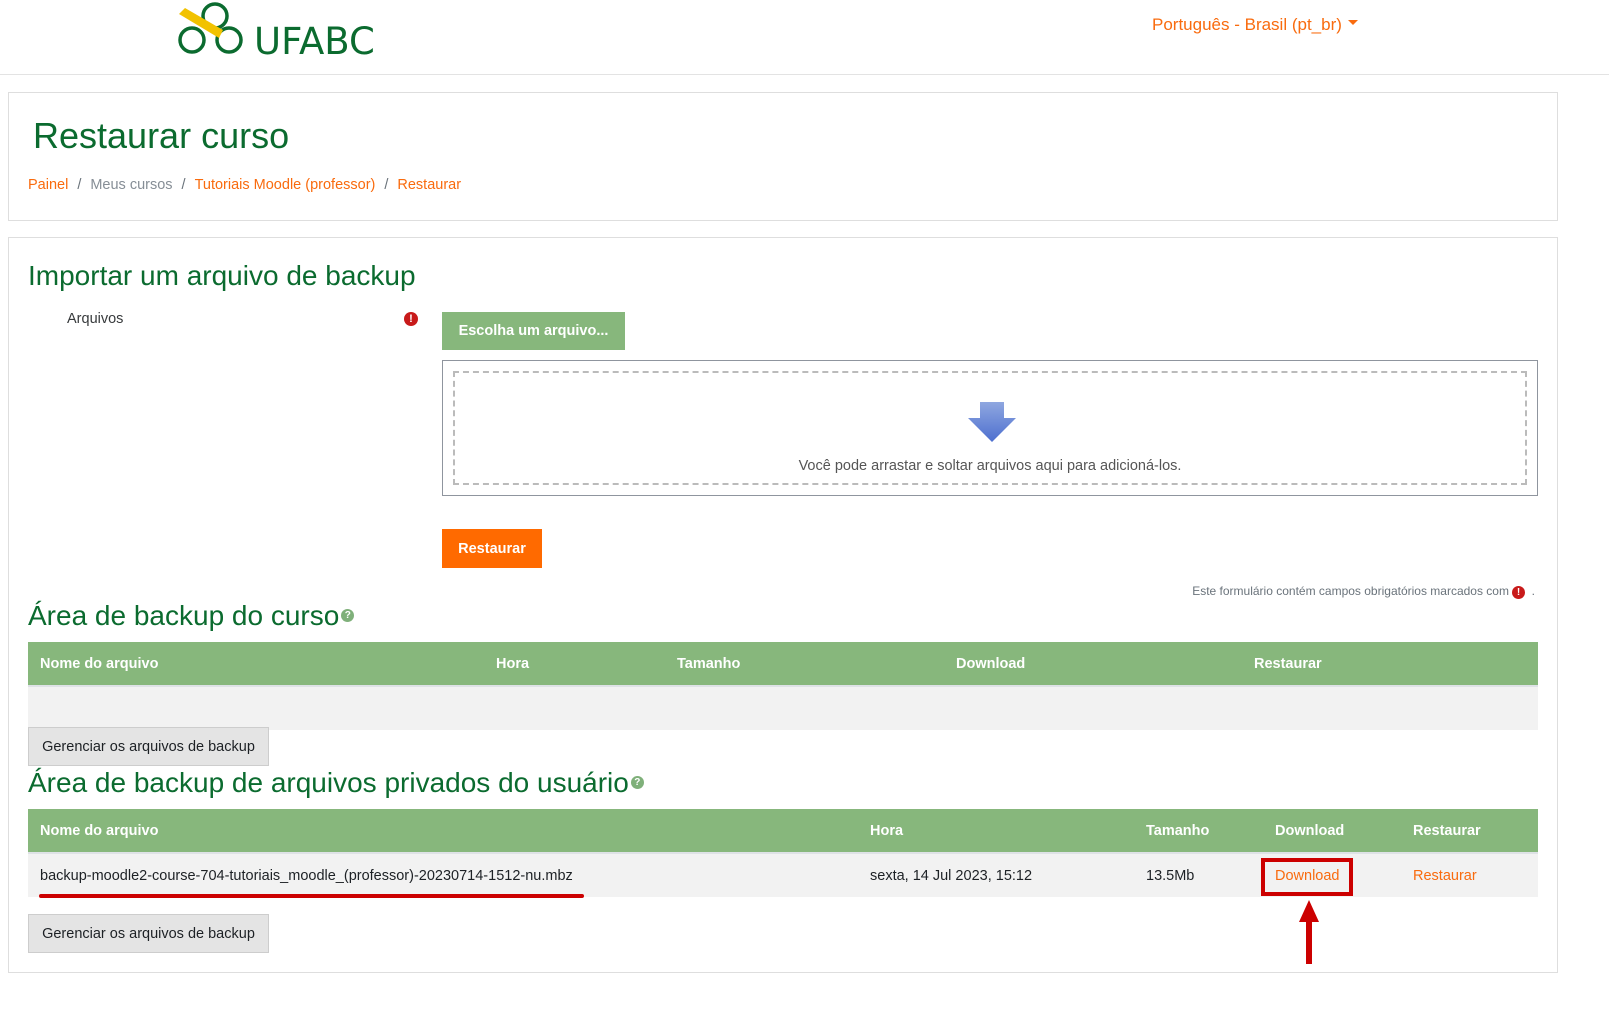 This screenshot has height=1012, width=1609. What do you see at coordinates (311, 896) in the screenshot?
I see `annotation-underline` at bounding box center [311, 896].